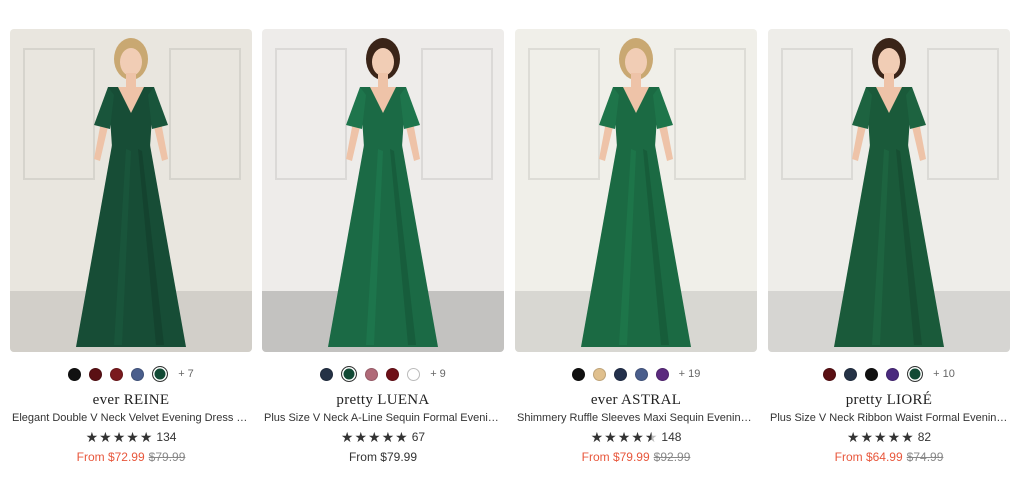  I want to click on product-rating: ★ ★ ★ ★ ★ 148, so click(636, 437).